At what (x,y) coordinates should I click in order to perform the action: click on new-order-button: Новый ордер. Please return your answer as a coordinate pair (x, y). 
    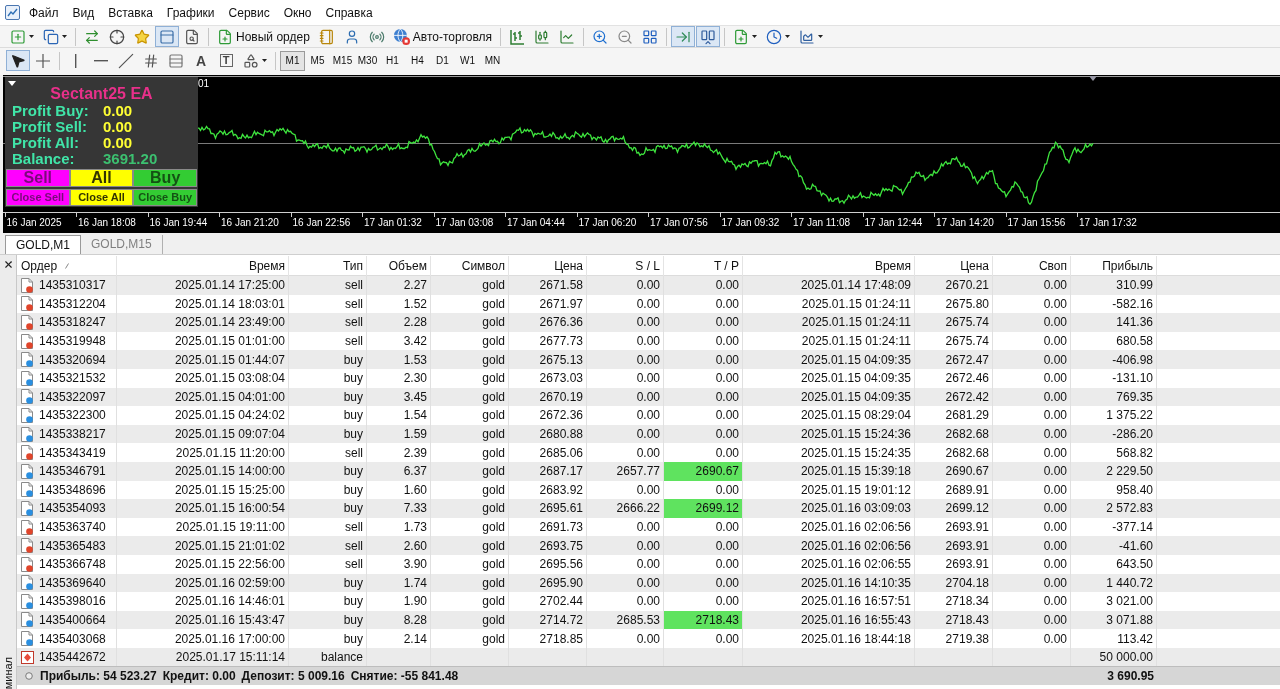
    Looking at the image, I should click on (263, 36).